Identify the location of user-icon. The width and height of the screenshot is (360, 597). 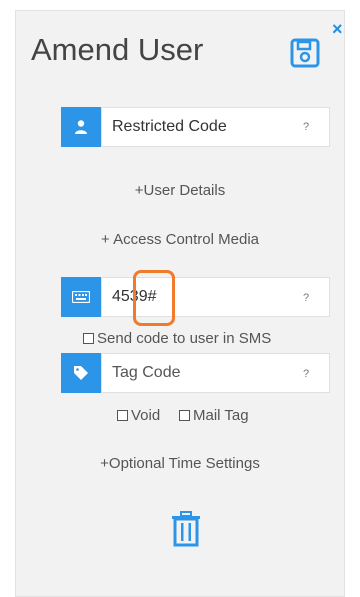
(81, 127).